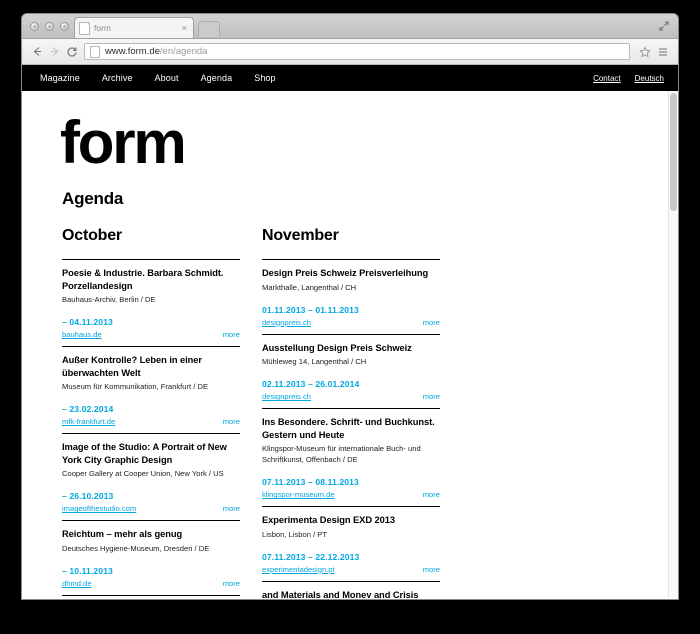  What do you see at coordinates (88, 496) in the screenshot?
I see `entry-date: – 26.10.2013` at bounding box center [88, 496].